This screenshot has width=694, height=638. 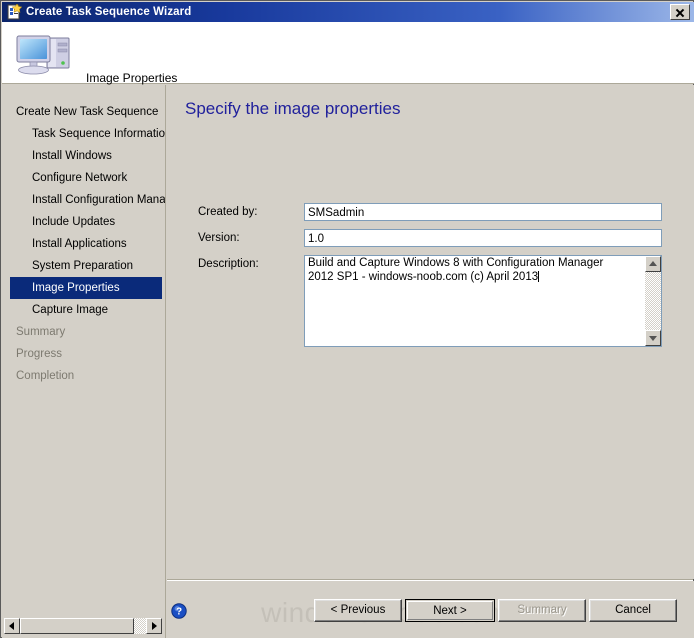 What do you see at coordinates (293, 108) in the screenshot?
I see `page-title: Specify the image properties` at bounding box center [293, 108].